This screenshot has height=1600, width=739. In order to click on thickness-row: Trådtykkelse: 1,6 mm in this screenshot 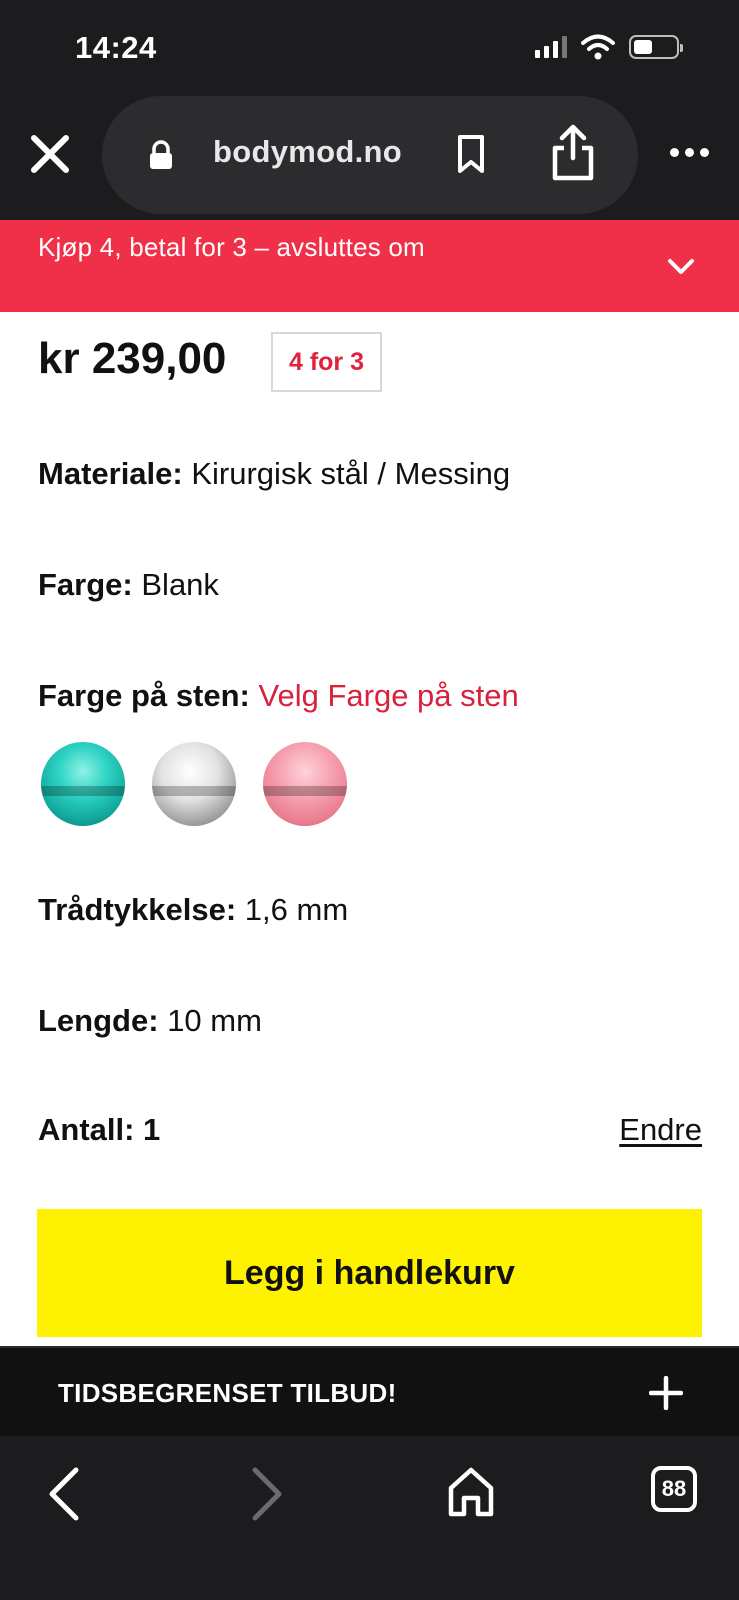, I will do `click(193, 910)`.